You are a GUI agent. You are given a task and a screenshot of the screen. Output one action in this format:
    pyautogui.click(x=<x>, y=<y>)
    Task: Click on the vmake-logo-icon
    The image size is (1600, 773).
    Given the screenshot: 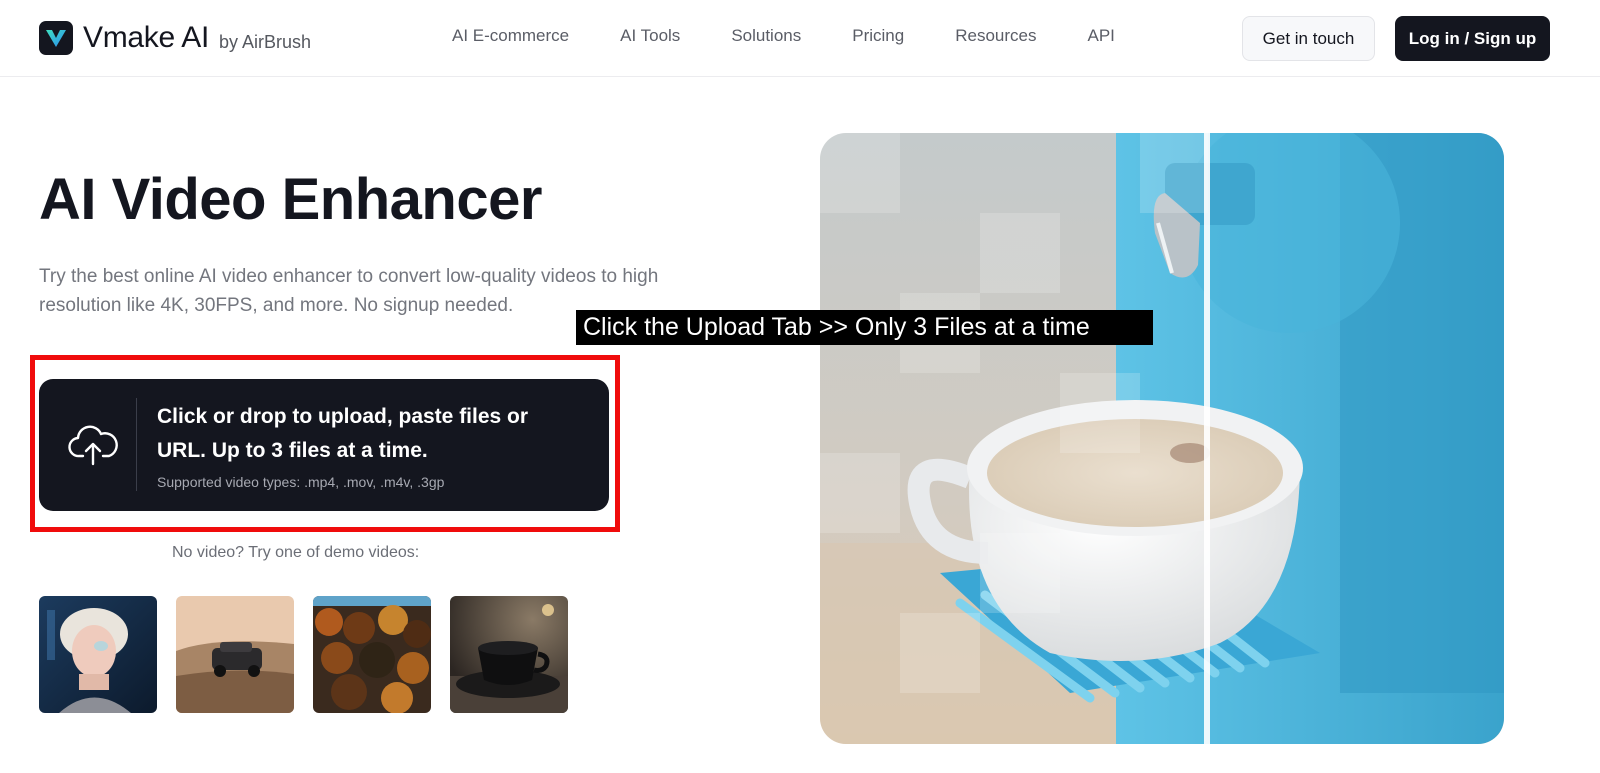 What is the action you would take?
    pyautogui.click(x=56, y=38)
    